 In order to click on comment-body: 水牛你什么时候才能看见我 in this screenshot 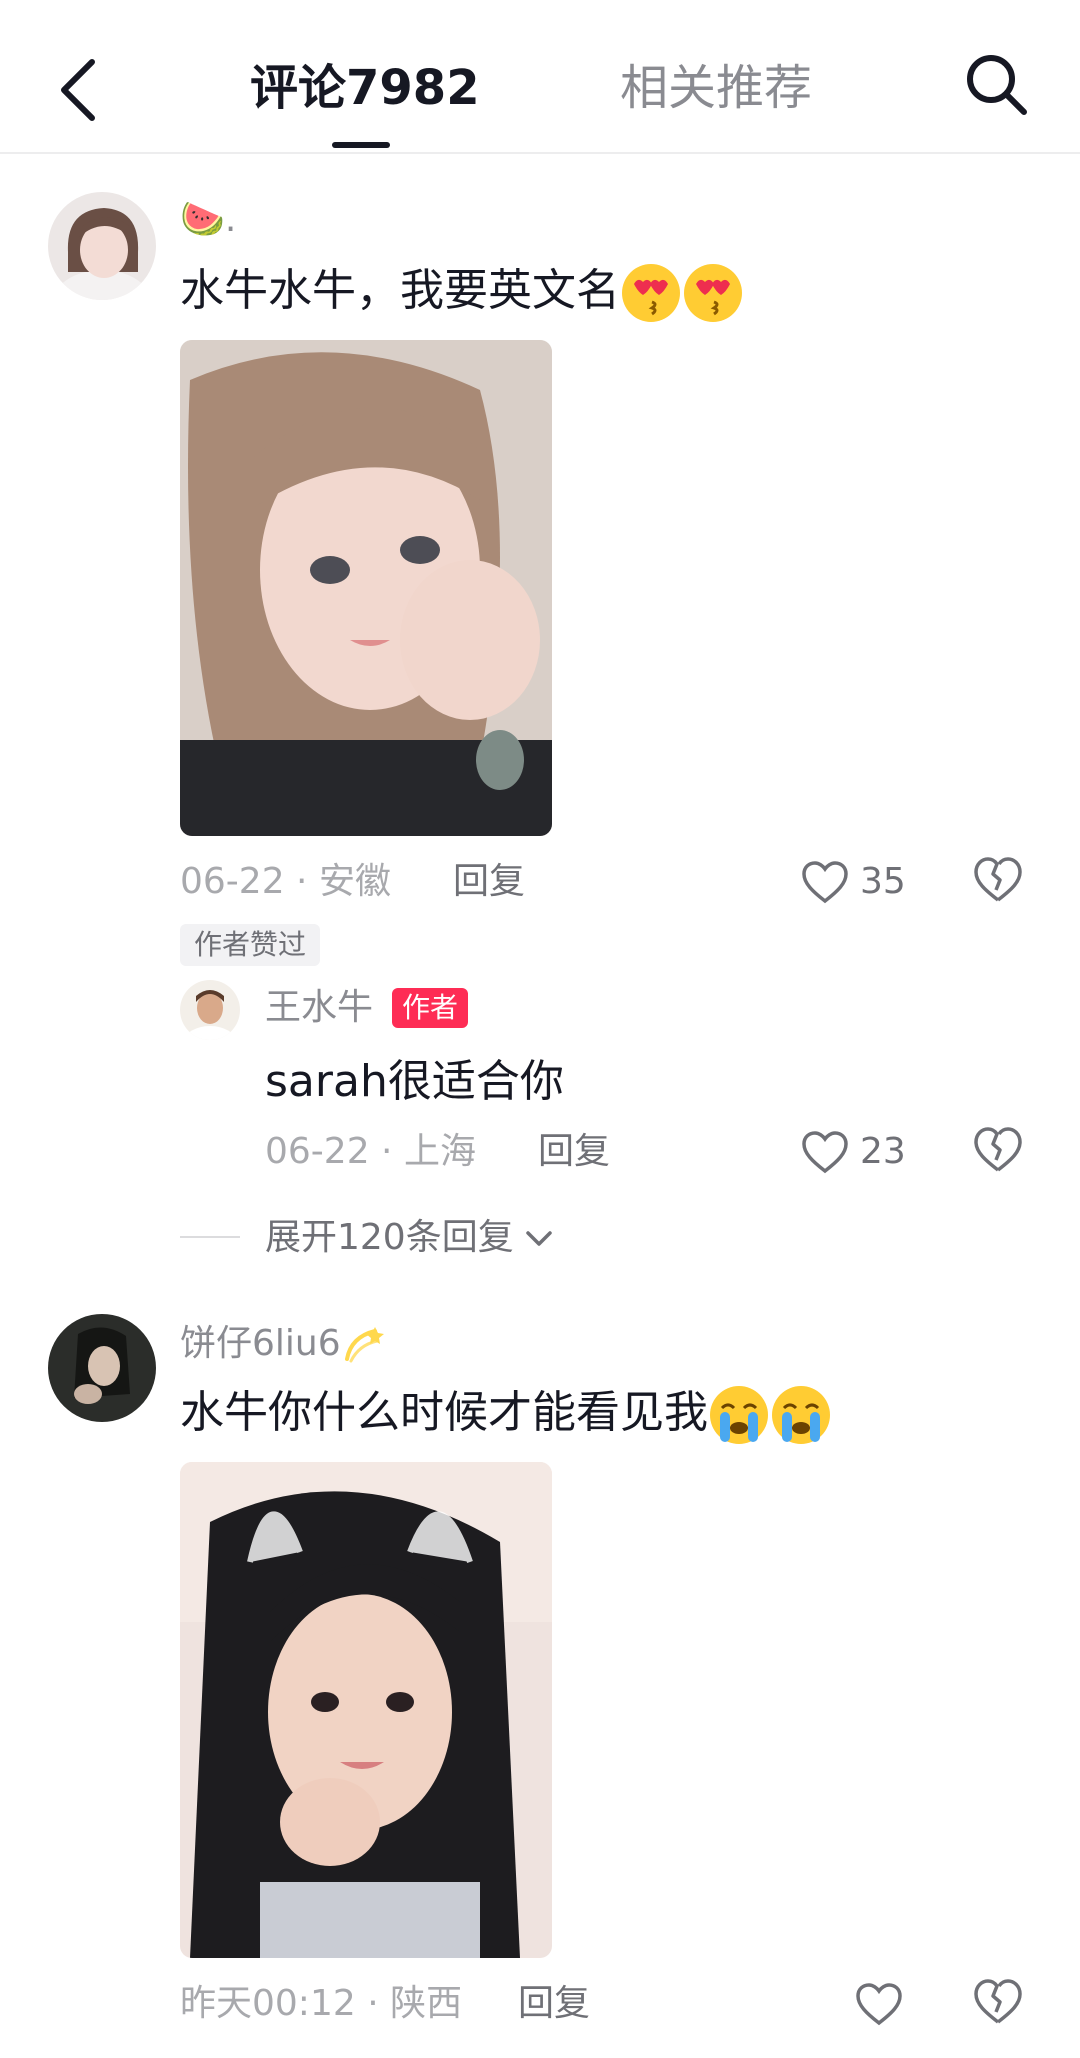, I will do `click(444, 1412)`.